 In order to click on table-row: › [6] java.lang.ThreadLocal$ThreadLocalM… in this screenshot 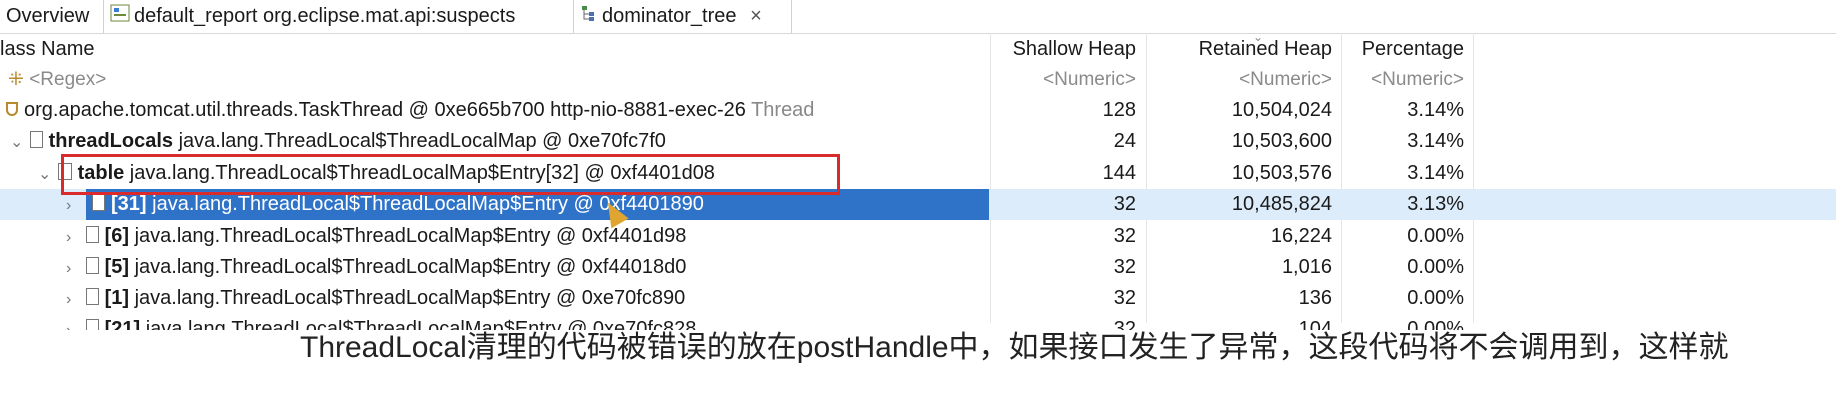, I will do `click(918, 236)`.